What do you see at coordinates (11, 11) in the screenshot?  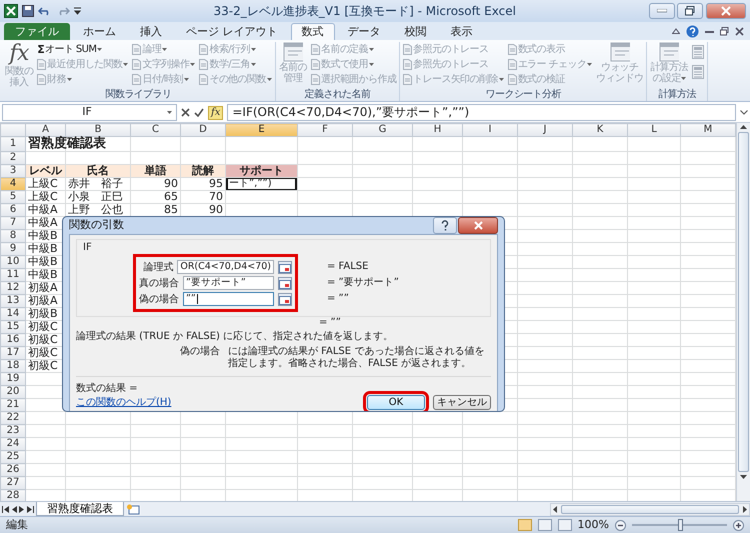 I see `spreadsheet-icon` at bounding box center [11, 11].